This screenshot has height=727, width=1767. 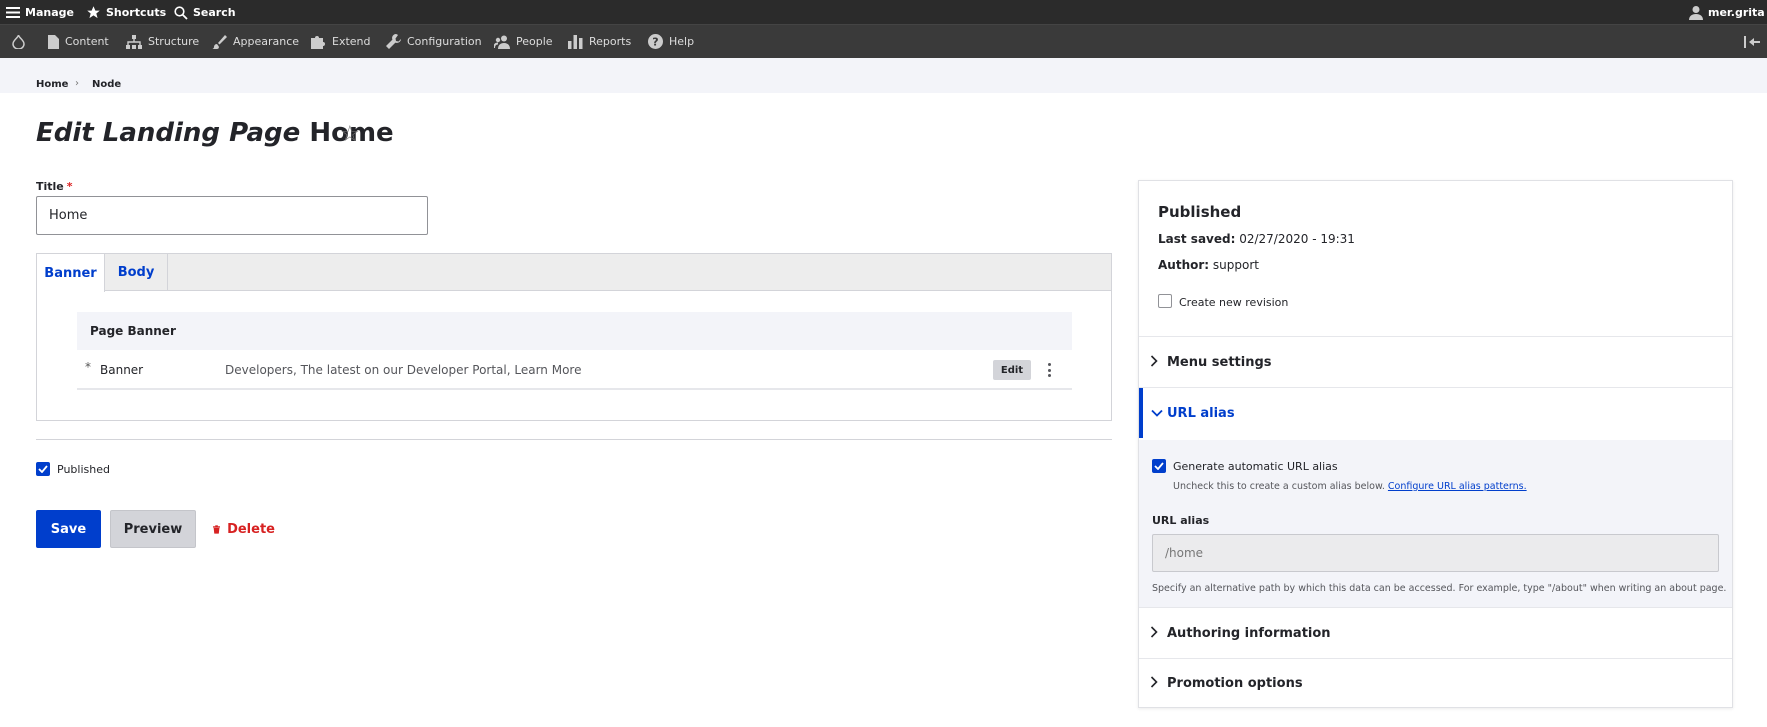 I want to click on home-icon-link, so click(x=21, y=41).